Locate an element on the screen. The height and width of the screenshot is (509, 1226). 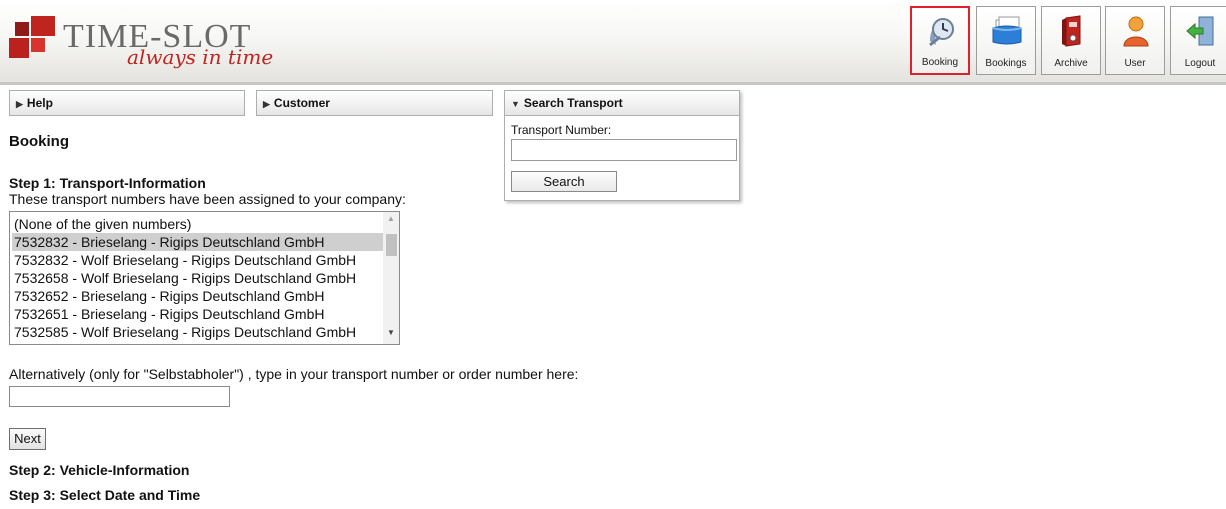
nav-user-button: User is located at coordinates (1135, 40).